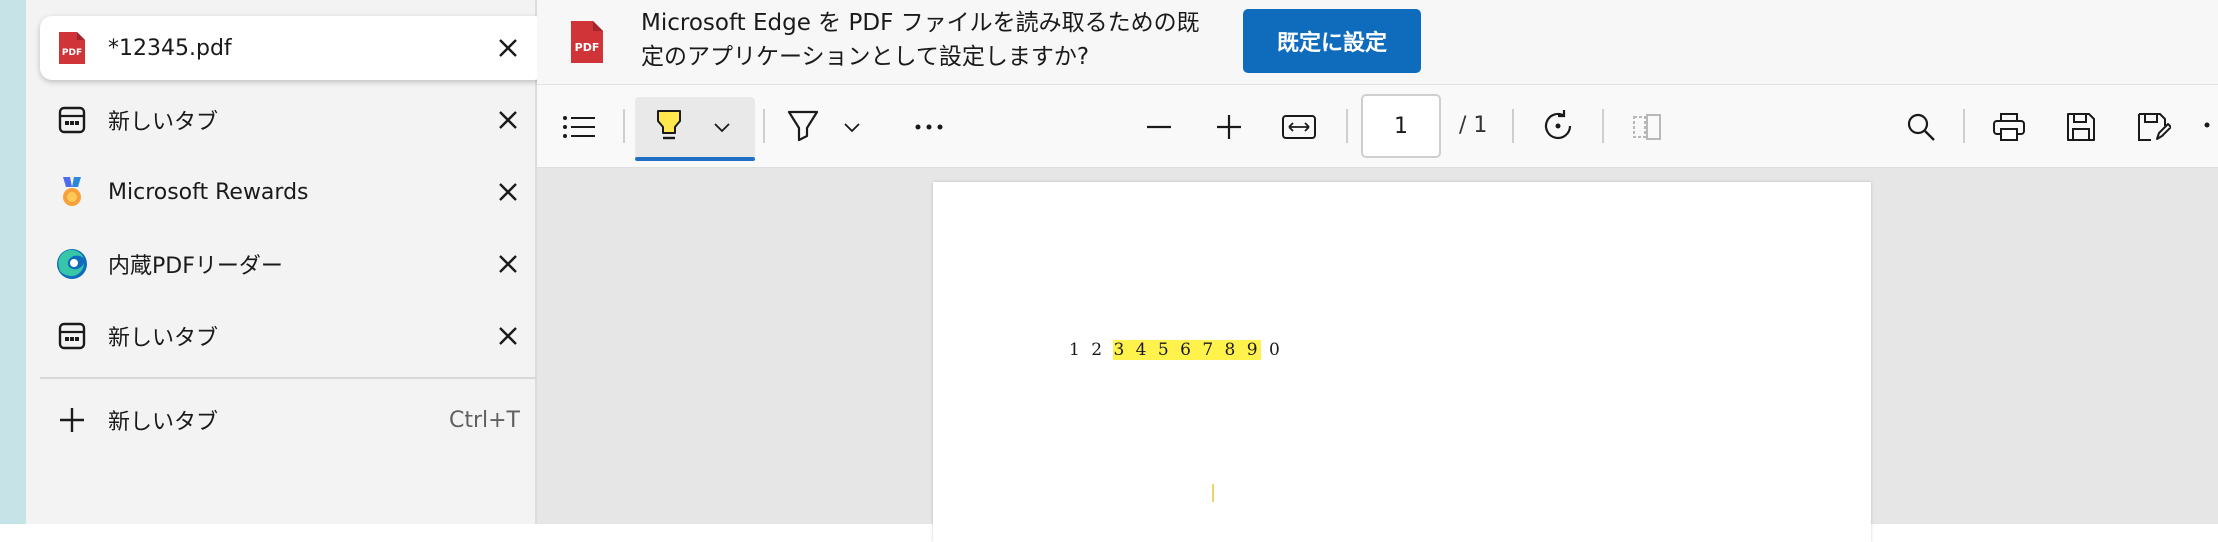 This screenshot has height=542, width=2218. I want to click on page-text-line: 1 2 3 4 5 6 7 8 9 0, so click(1176, 350).